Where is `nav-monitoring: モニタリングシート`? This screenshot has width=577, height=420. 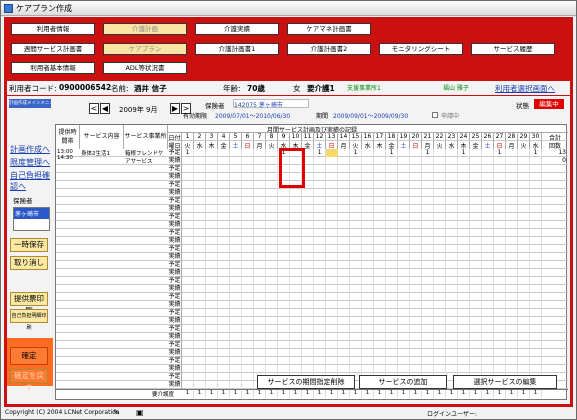
nav-monitoring: モニタリングシート is located at coordinates (421, 49).